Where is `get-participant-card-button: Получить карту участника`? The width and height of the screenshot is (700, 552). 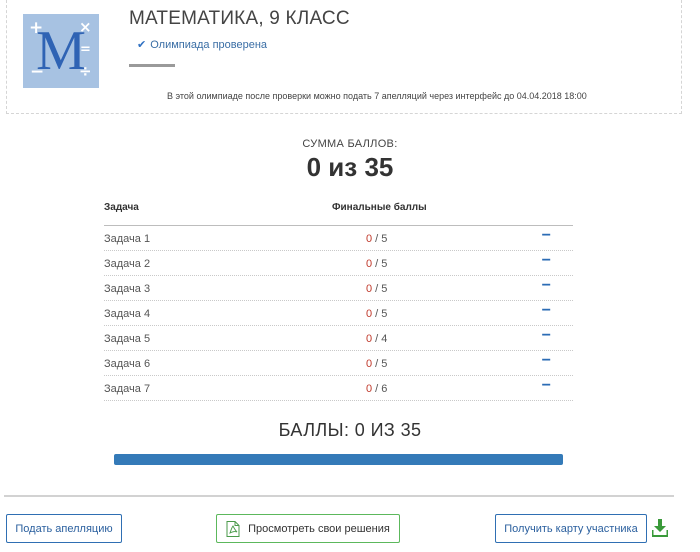
get-participant-card-button: Получить карту участника is located at coordinates (571, 528).